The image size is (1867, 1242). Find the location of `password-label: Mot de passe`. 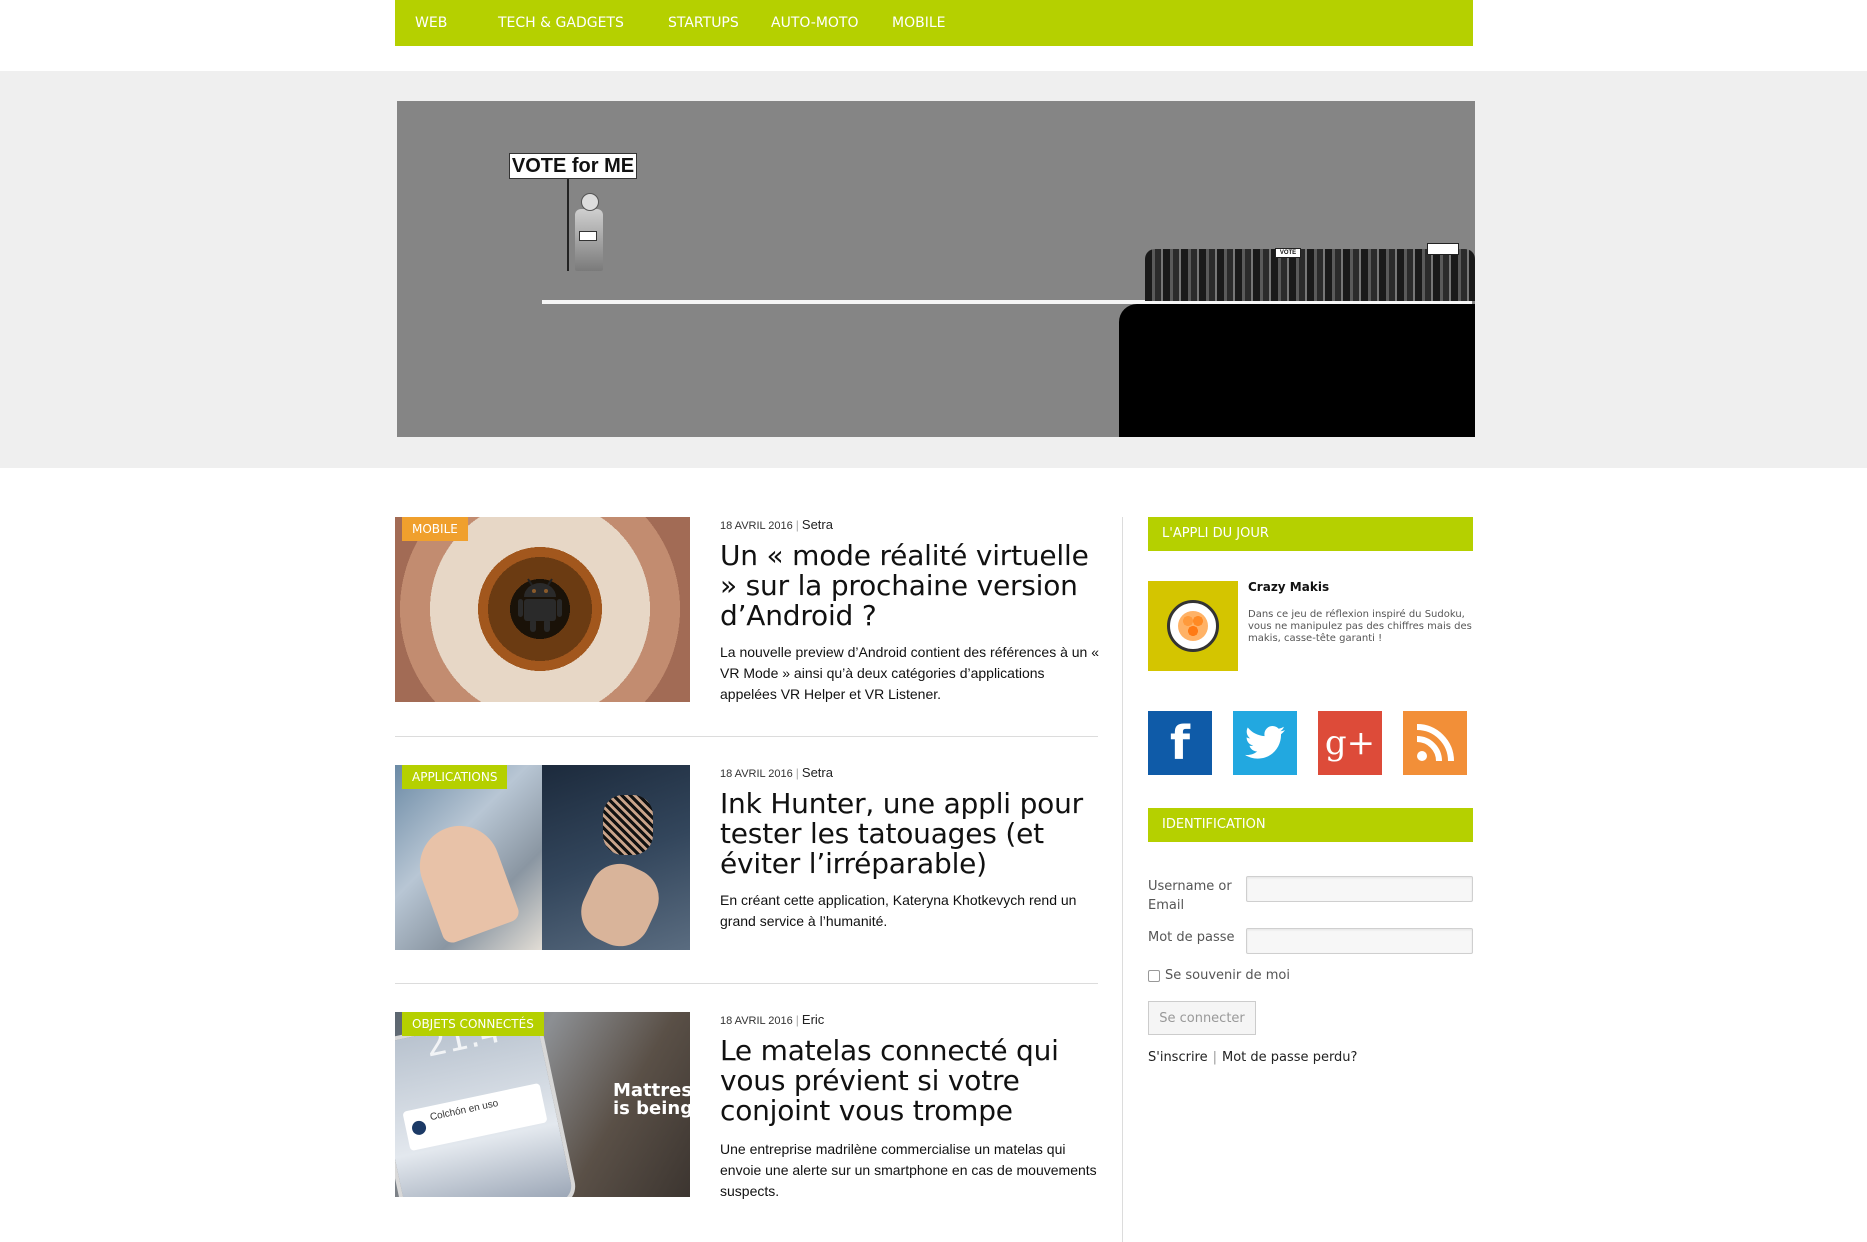

password-label: Mot de passe is located at coordinates (1191, 937).